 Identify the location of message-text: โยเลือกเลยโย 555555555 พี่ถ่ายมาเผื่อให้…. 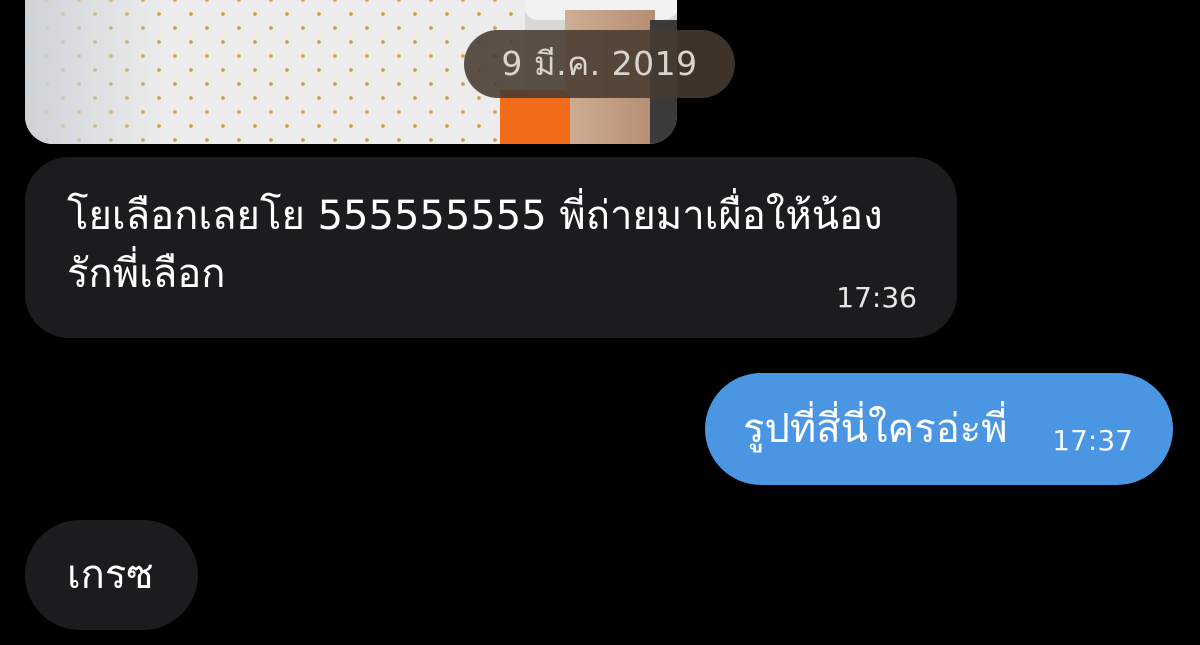
(475, 245).